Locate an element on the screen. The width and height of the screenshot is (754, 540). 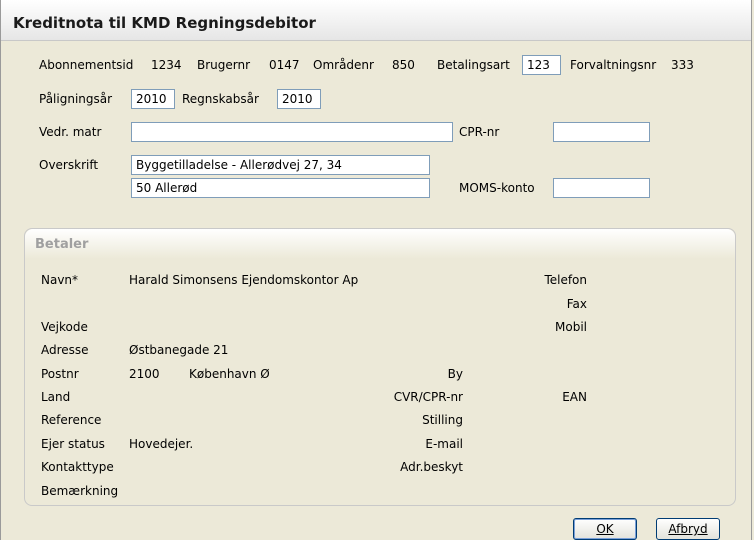
betalingsart-label: Betalingsart is located at coordinates (473, 65).